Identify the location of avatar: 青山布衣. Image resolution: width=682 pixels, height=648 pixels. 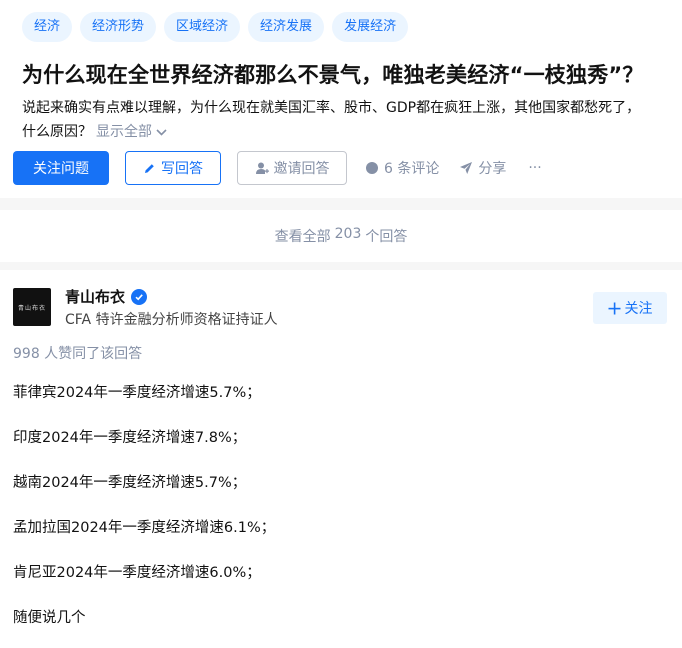
(32, 307).